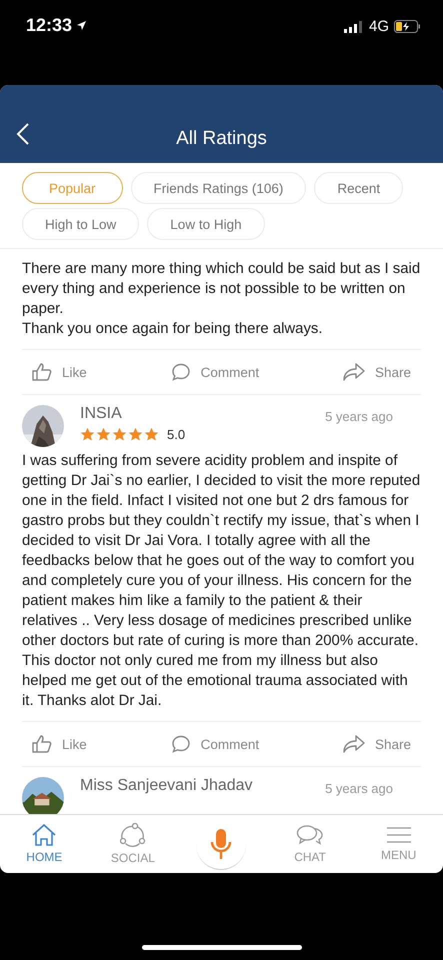 The height and width of the screenshot is (960, 443). What do you see at coordinates (167, 786) in the screenshot?
I see `reviewer-name: Miss Sanjeevani Jhadav` at bounding box center [167, 786].